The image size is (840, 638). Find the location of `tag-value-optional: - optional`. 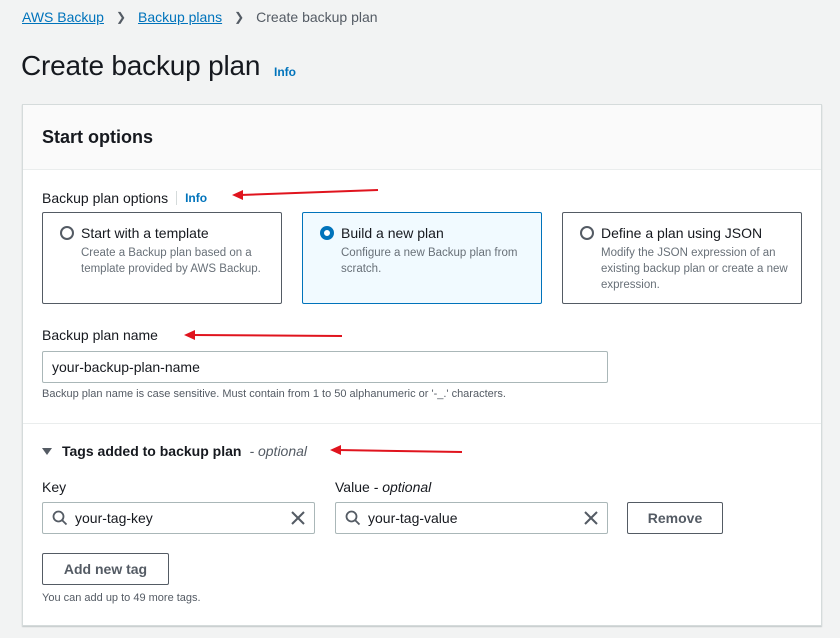

tag-value-optional: - optional is located at coordinates (402, 487).